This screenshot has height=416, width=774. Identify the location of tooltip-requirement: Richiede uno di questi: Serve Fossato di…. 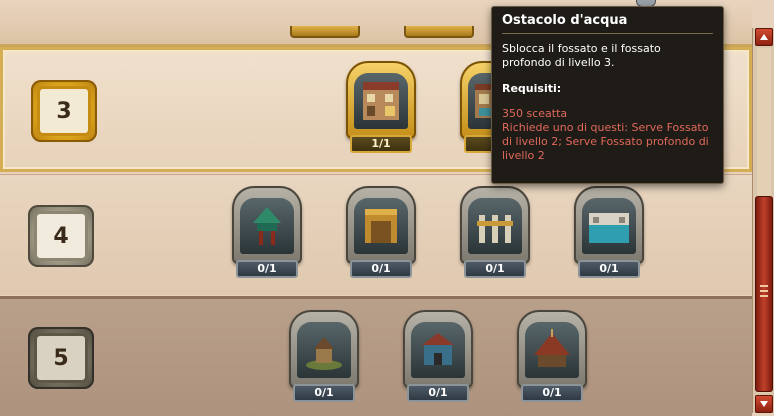
(605, 141).